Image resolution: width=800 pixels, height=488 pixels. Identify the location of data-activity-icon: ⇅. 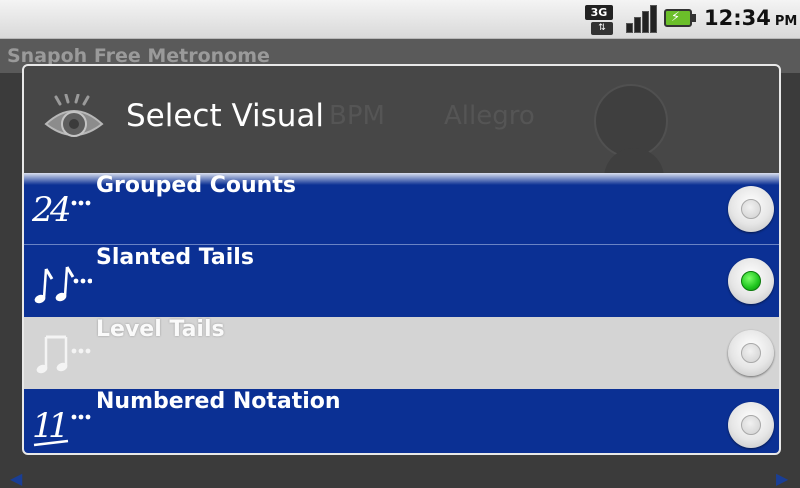
(602, 28).